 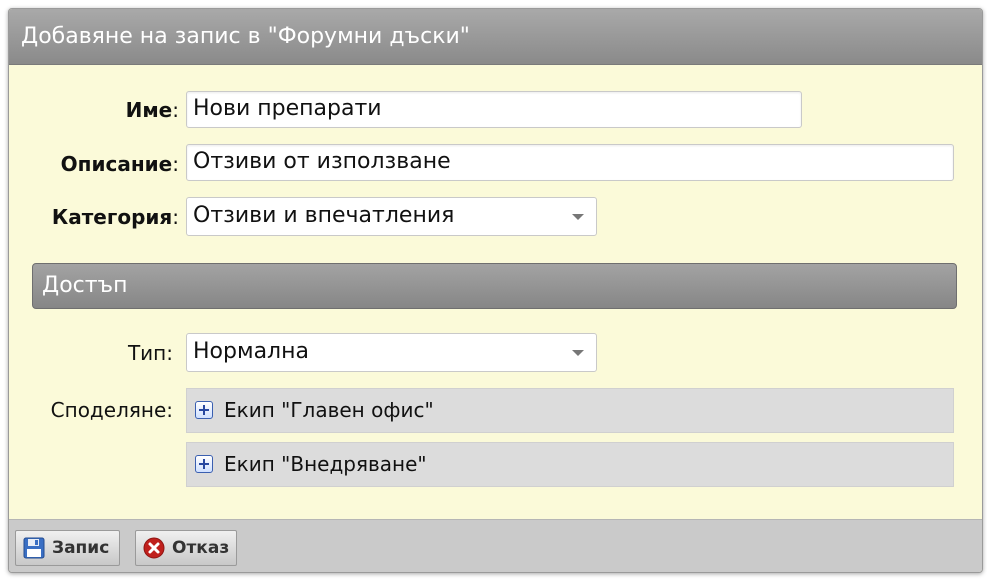 What do you see at coordinates (81, 548) in the screenshot?
I see `save-button-label: Запис` at bounding box center [81, 548].